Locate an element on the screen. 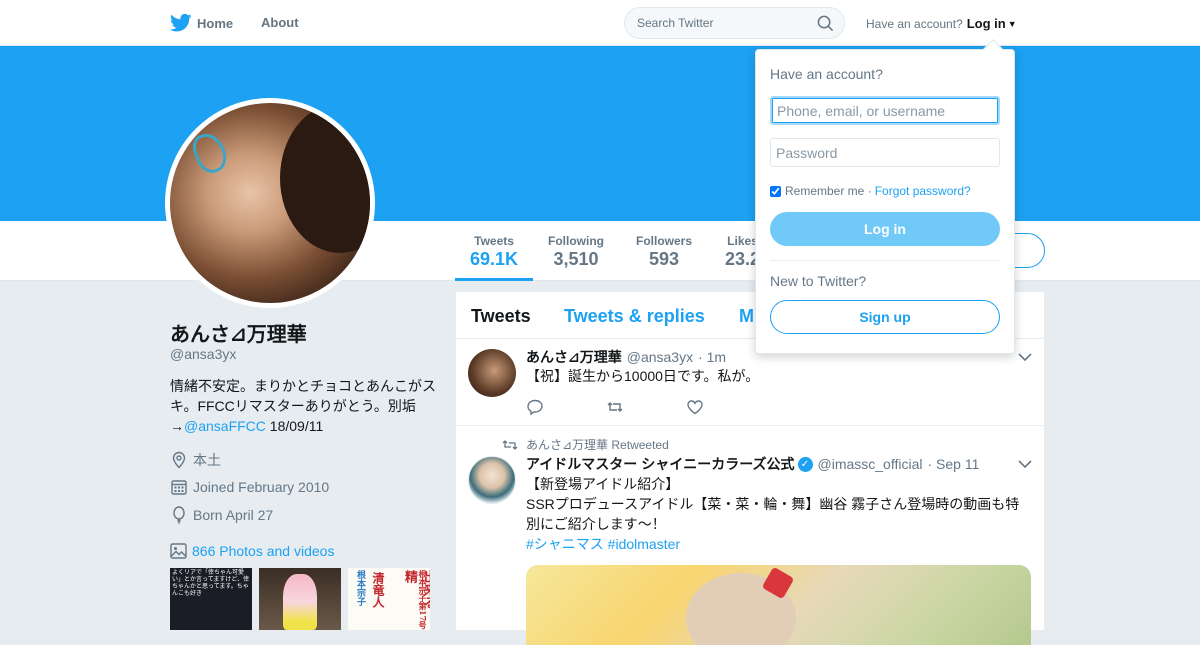 The width and height of the screenshot is (1200, 645). calendar-icon is located at coordinates (179, 487).